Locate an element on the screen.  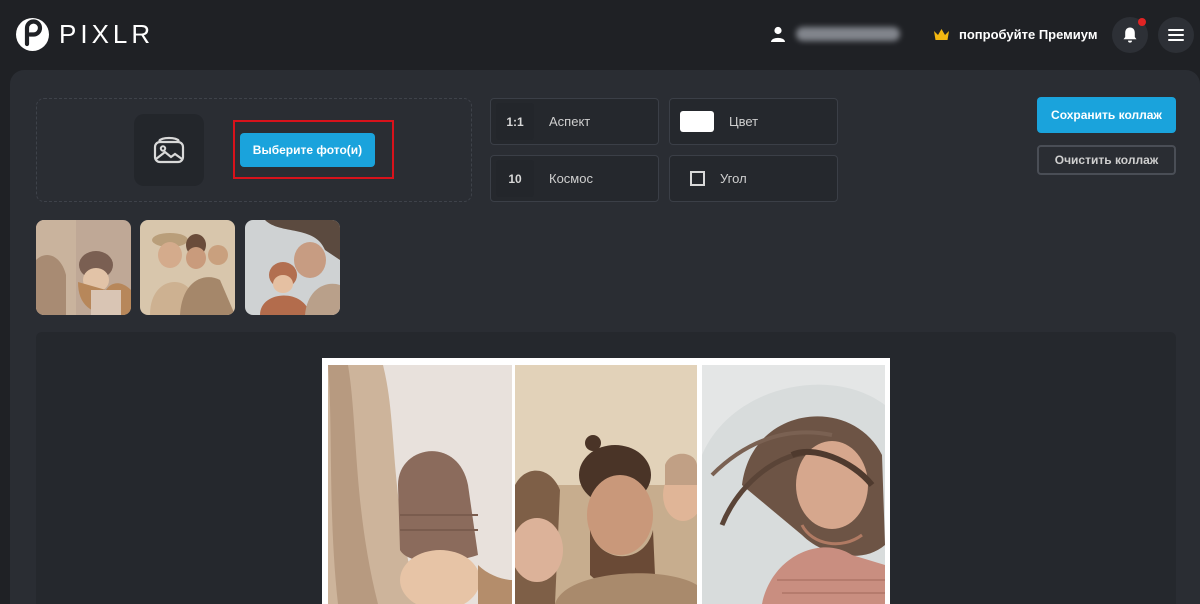
color-label: Цвет is located at coordinates (744, 121).